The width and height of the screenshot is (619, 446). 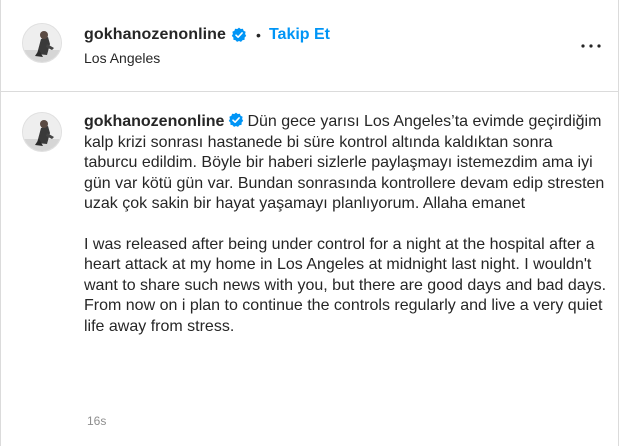 I want to click on header-username-row: gokhanozenonline • Takip Et, so click(x=207, y=35).